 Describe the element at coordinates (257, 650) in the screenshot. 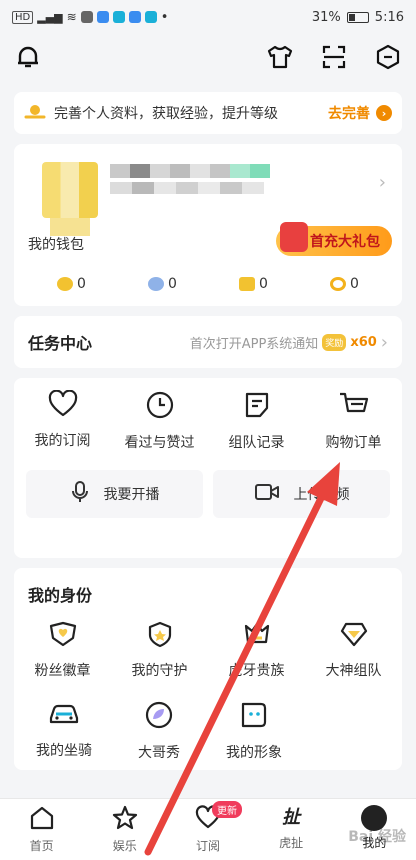

I see `identity-noble: 虎牙贵族` at that location.